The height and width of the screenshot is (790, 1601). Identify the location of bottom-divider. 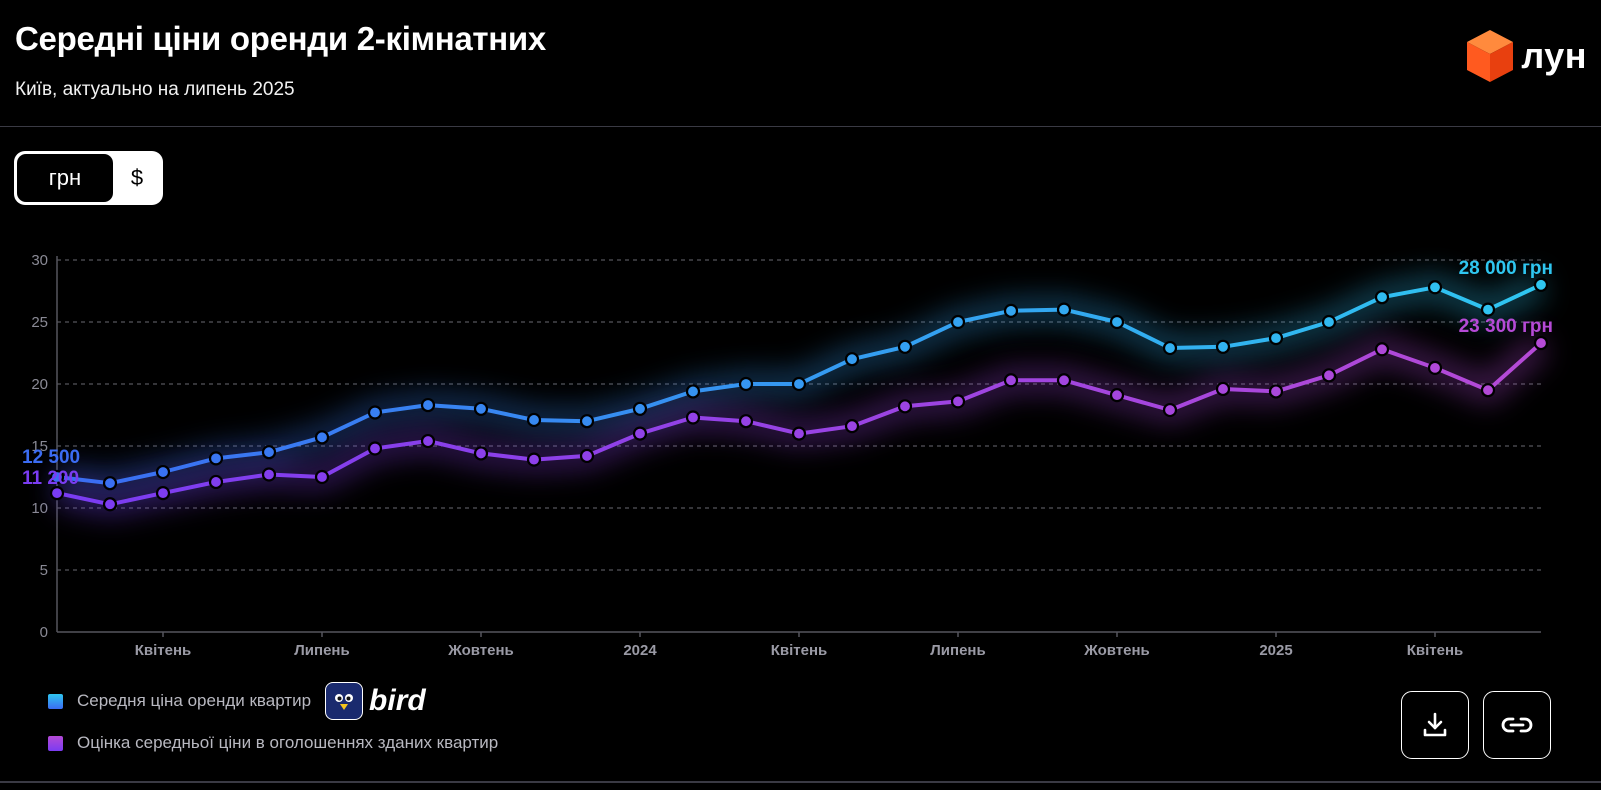
(800, 782).